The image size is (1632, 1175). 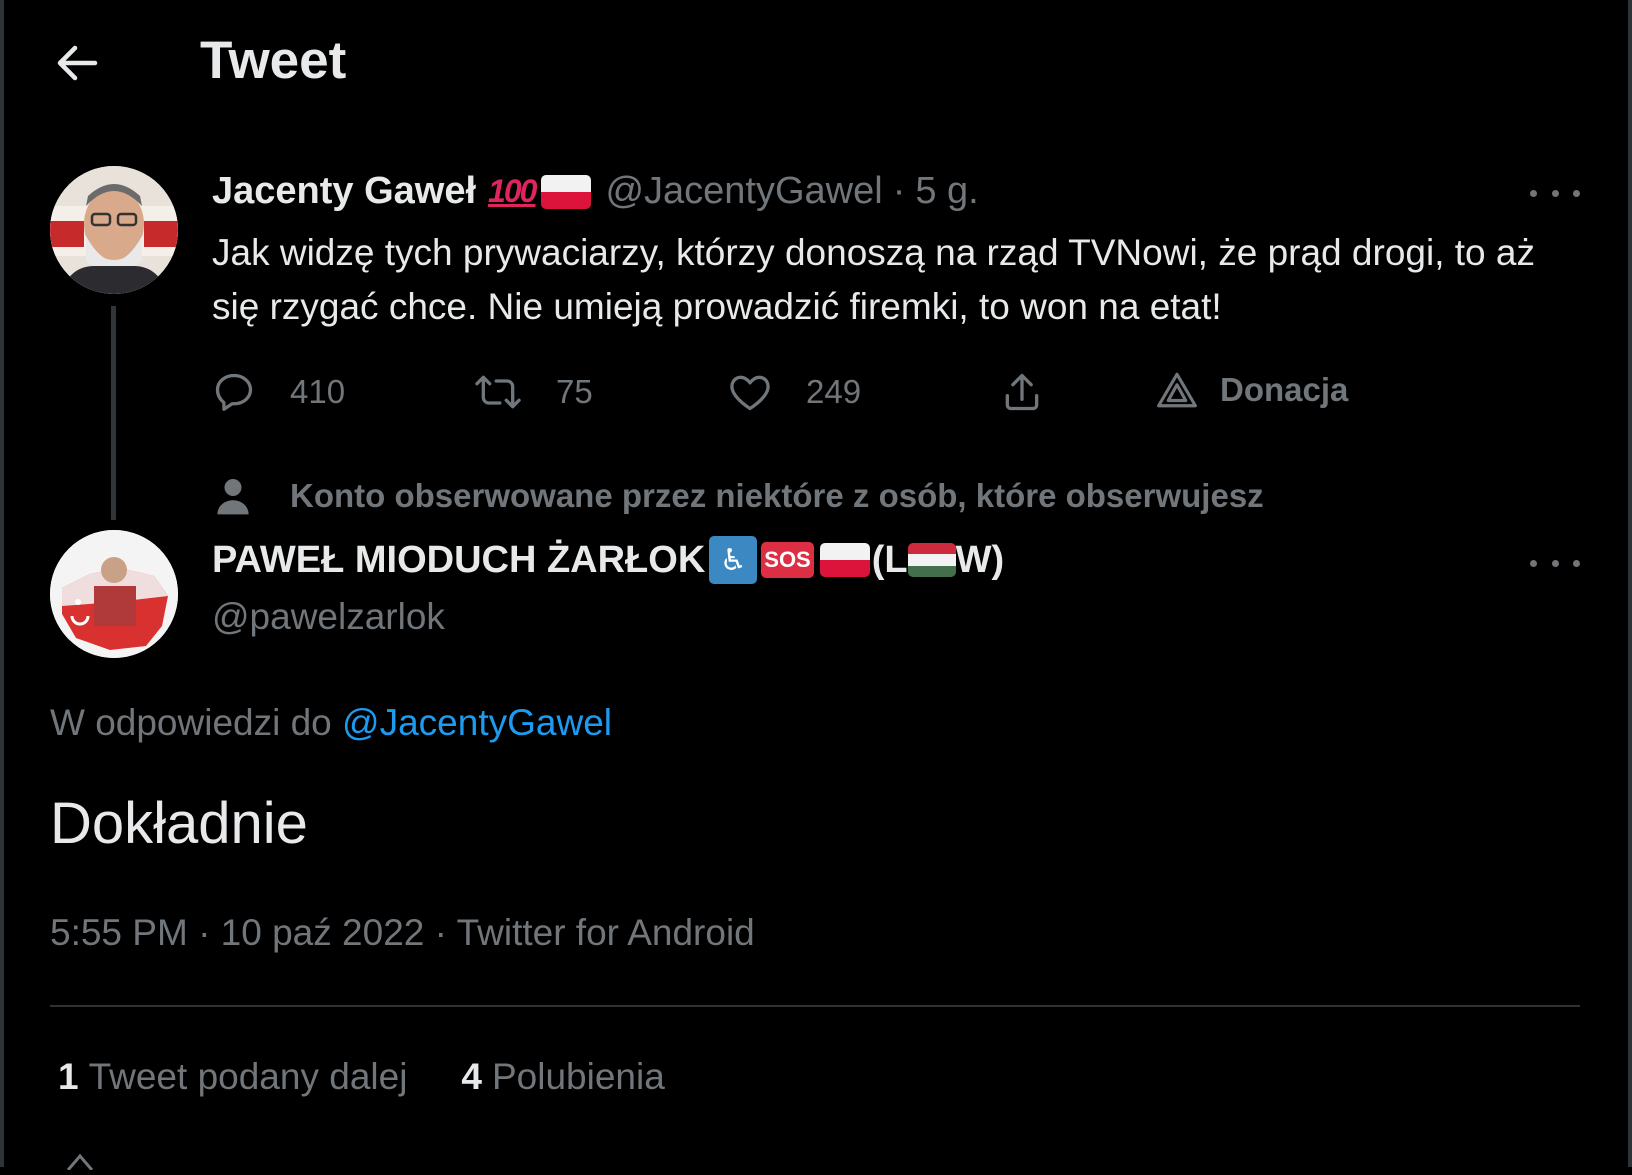 I want to click on name-open: (L, so click(x=889, y=559).